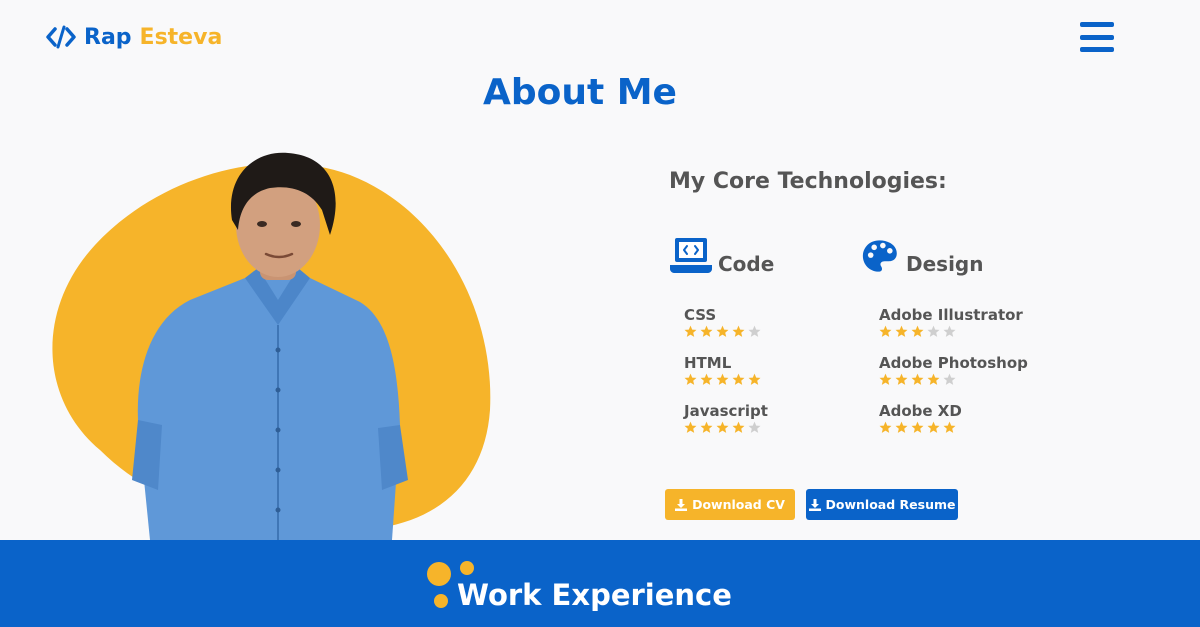 This screenshot has height=627, width=1200. I want to click on skill-javascript: Javascript, so click(774, 418).